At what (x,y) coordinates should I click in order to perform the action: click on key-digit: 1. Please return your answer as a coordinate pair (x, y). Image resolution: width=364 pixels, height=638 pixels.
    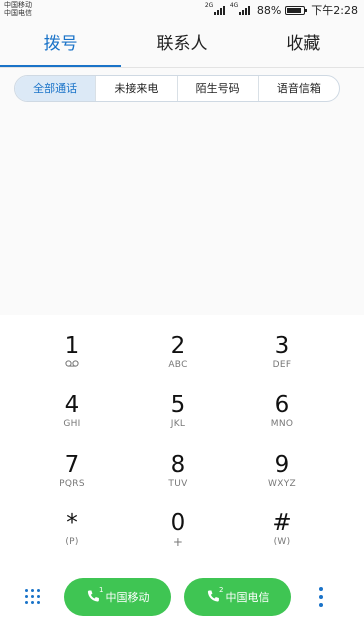
    Looking at the image, I should click on (72, 346).